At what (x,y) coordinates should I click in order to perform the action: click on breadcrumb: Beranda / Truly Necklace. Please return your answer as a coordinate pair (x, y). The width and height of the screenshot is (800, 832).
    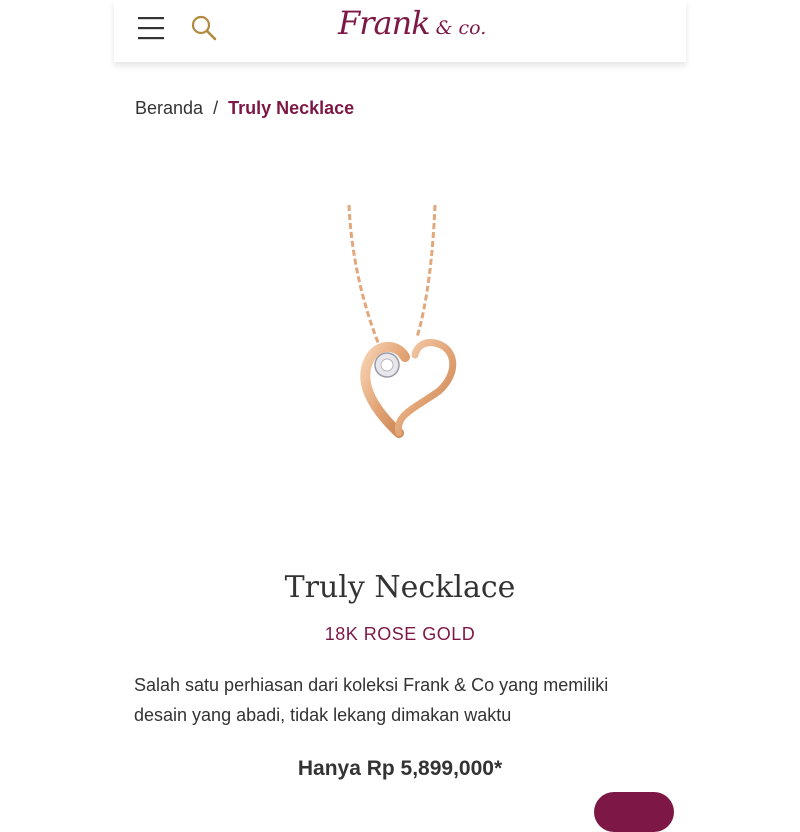
    Looking at the image, I should click on (244, 108).